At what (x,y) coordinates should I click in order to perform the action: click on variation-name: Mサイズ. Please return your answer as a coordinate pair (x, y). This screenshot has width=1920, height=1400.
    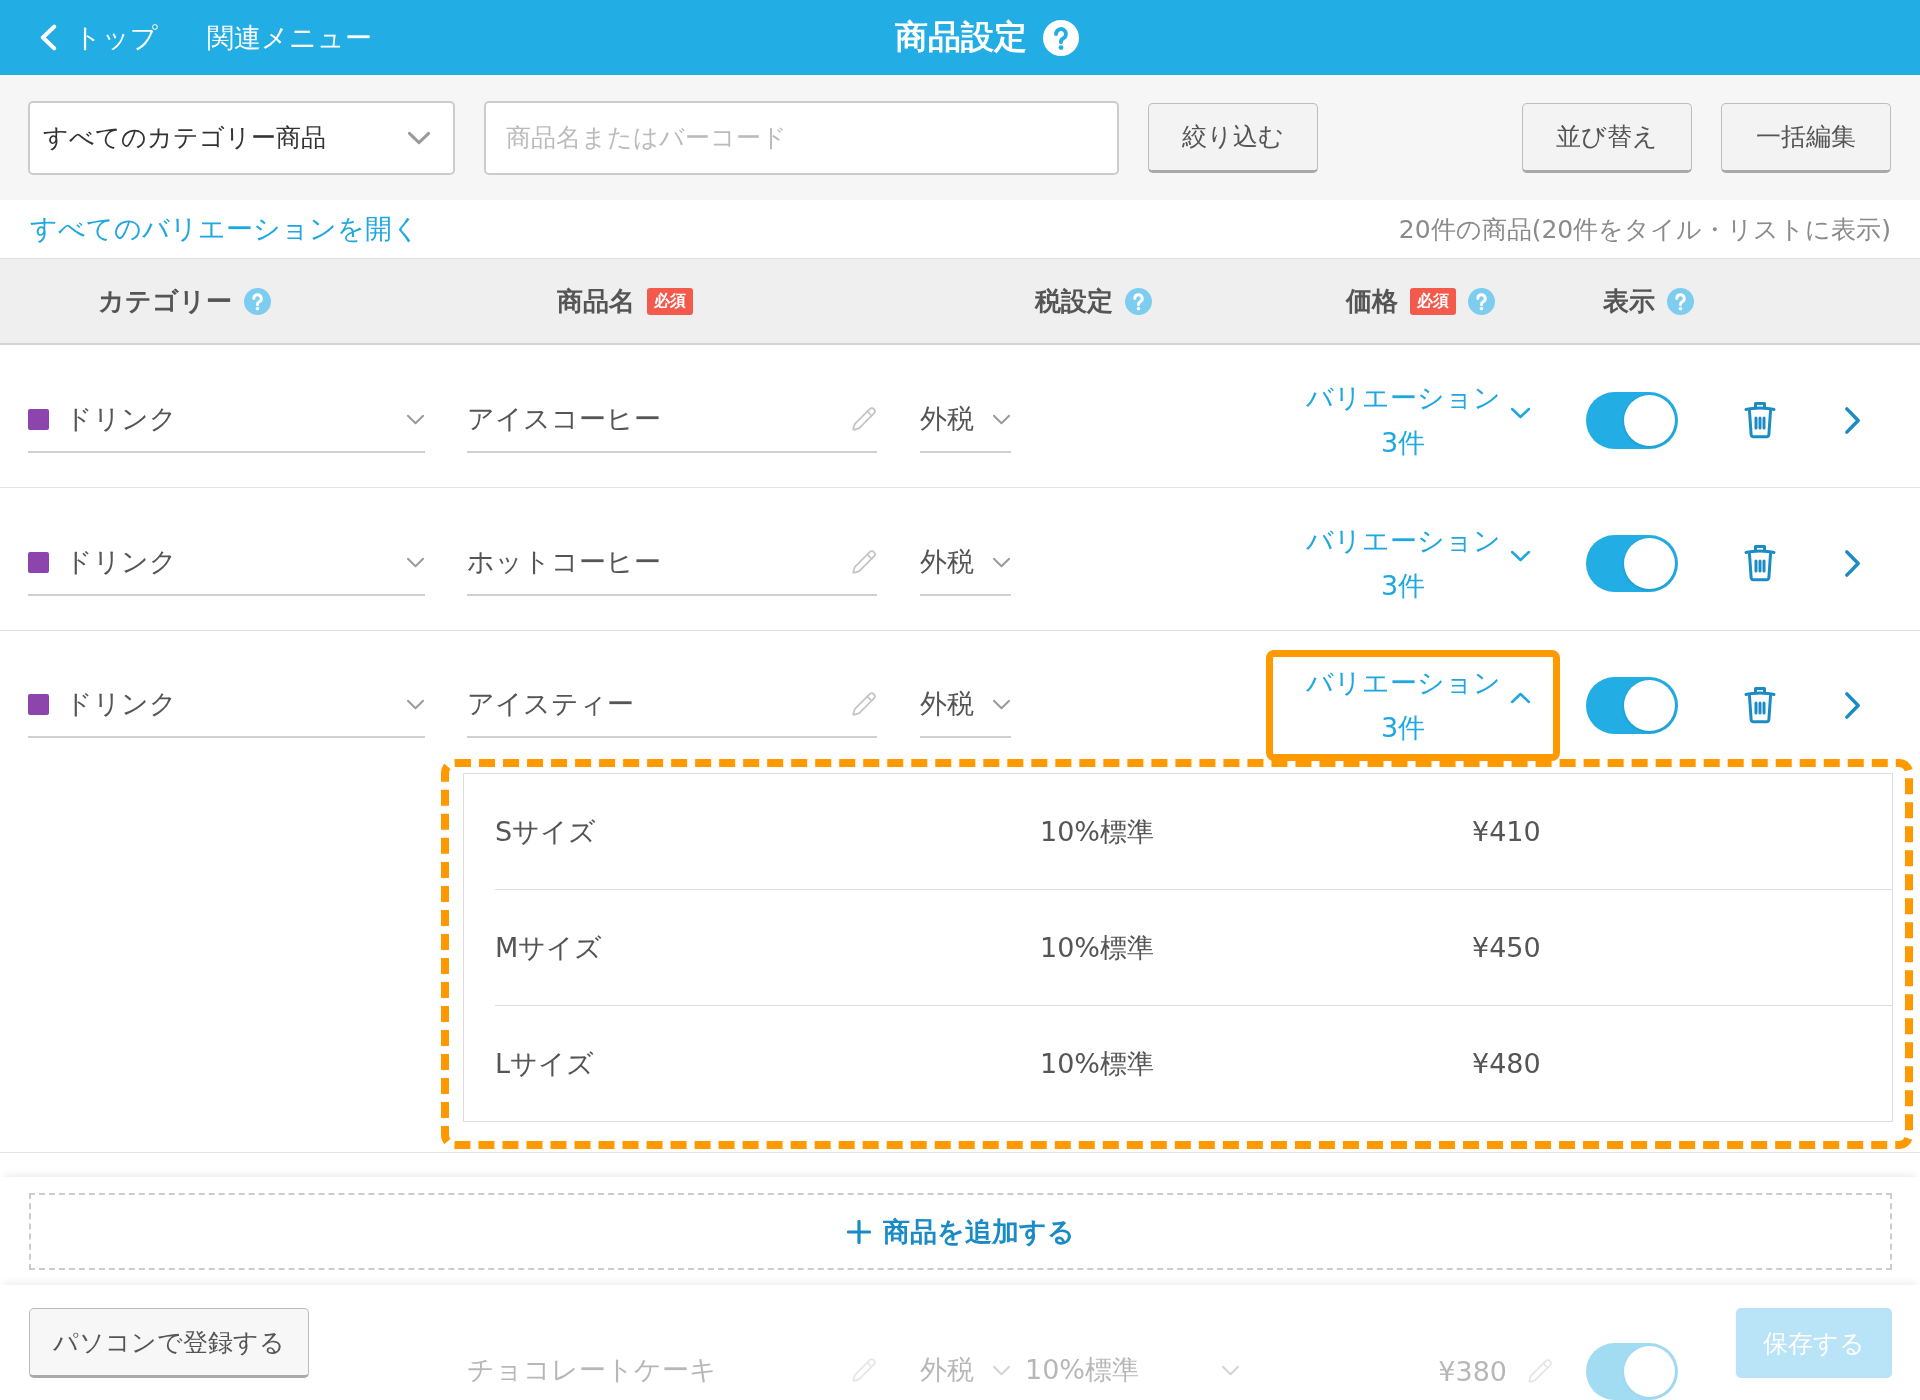
    Looking at the image, I should click on (549, 947).